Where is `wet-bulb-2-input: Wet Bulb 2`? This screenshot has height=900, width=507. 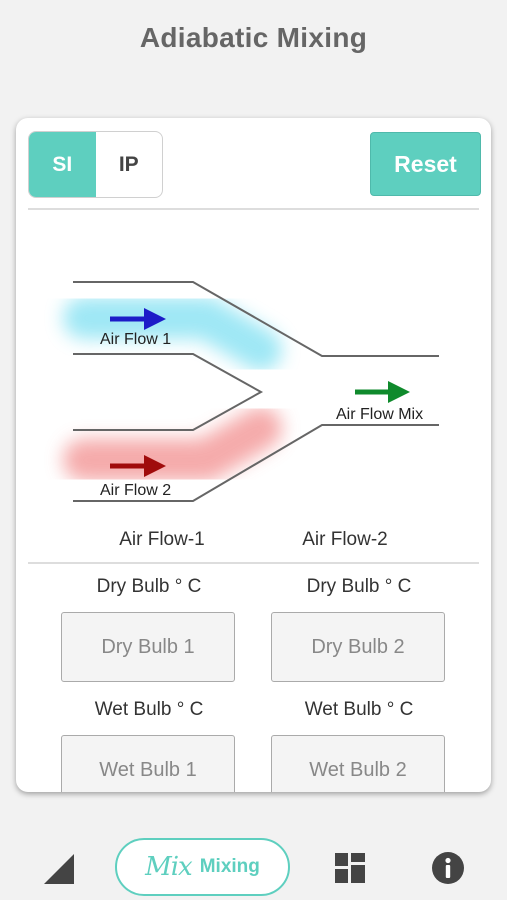 wet-bulb-2-input: Wet Bulb 2 is located at coordinates (358, 763).